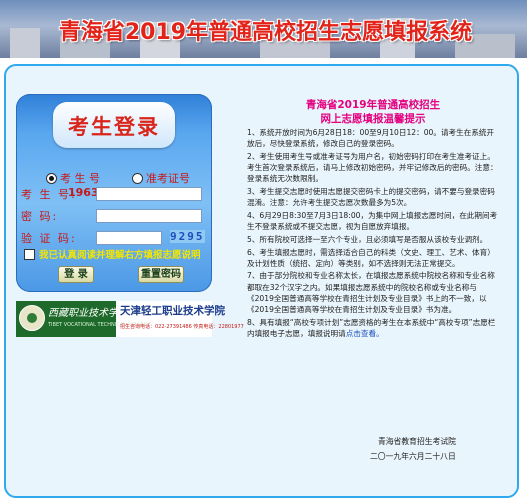 This screenshot has height=503, width=527. Describe the element at coordinates (83, 192) in the screenshot. I see `exam-no-prefix: 1963` at that location.